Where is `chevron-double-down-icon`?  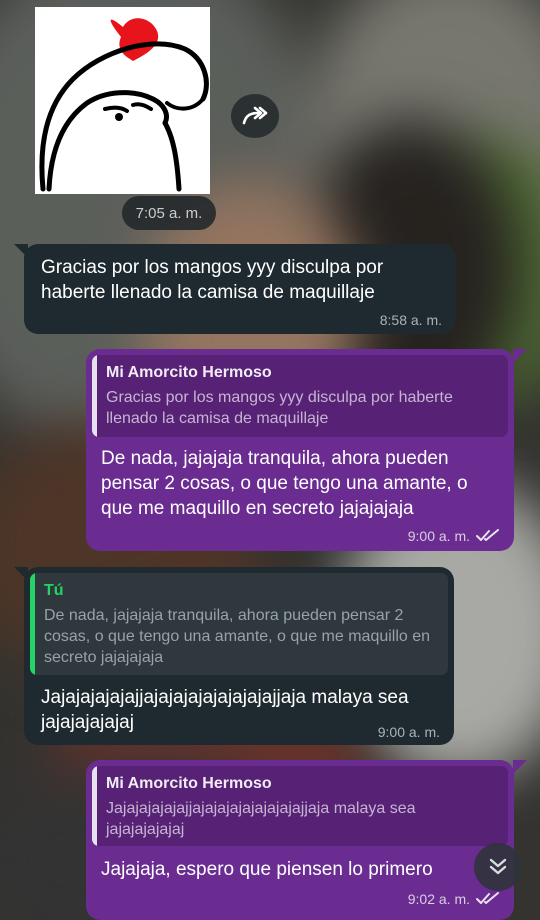
chevron-double-down-icon is located at coordinates (498, 866).